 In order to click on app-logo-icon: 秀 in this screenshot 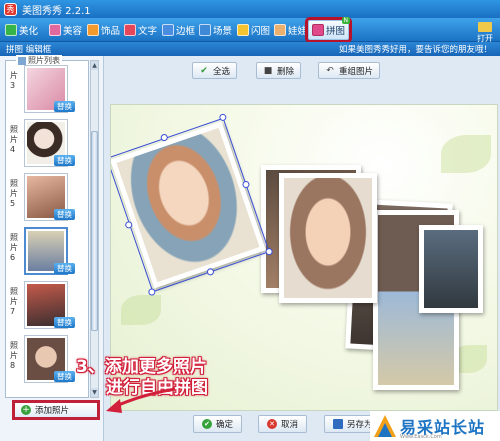, I will do `click(10, 9)`.